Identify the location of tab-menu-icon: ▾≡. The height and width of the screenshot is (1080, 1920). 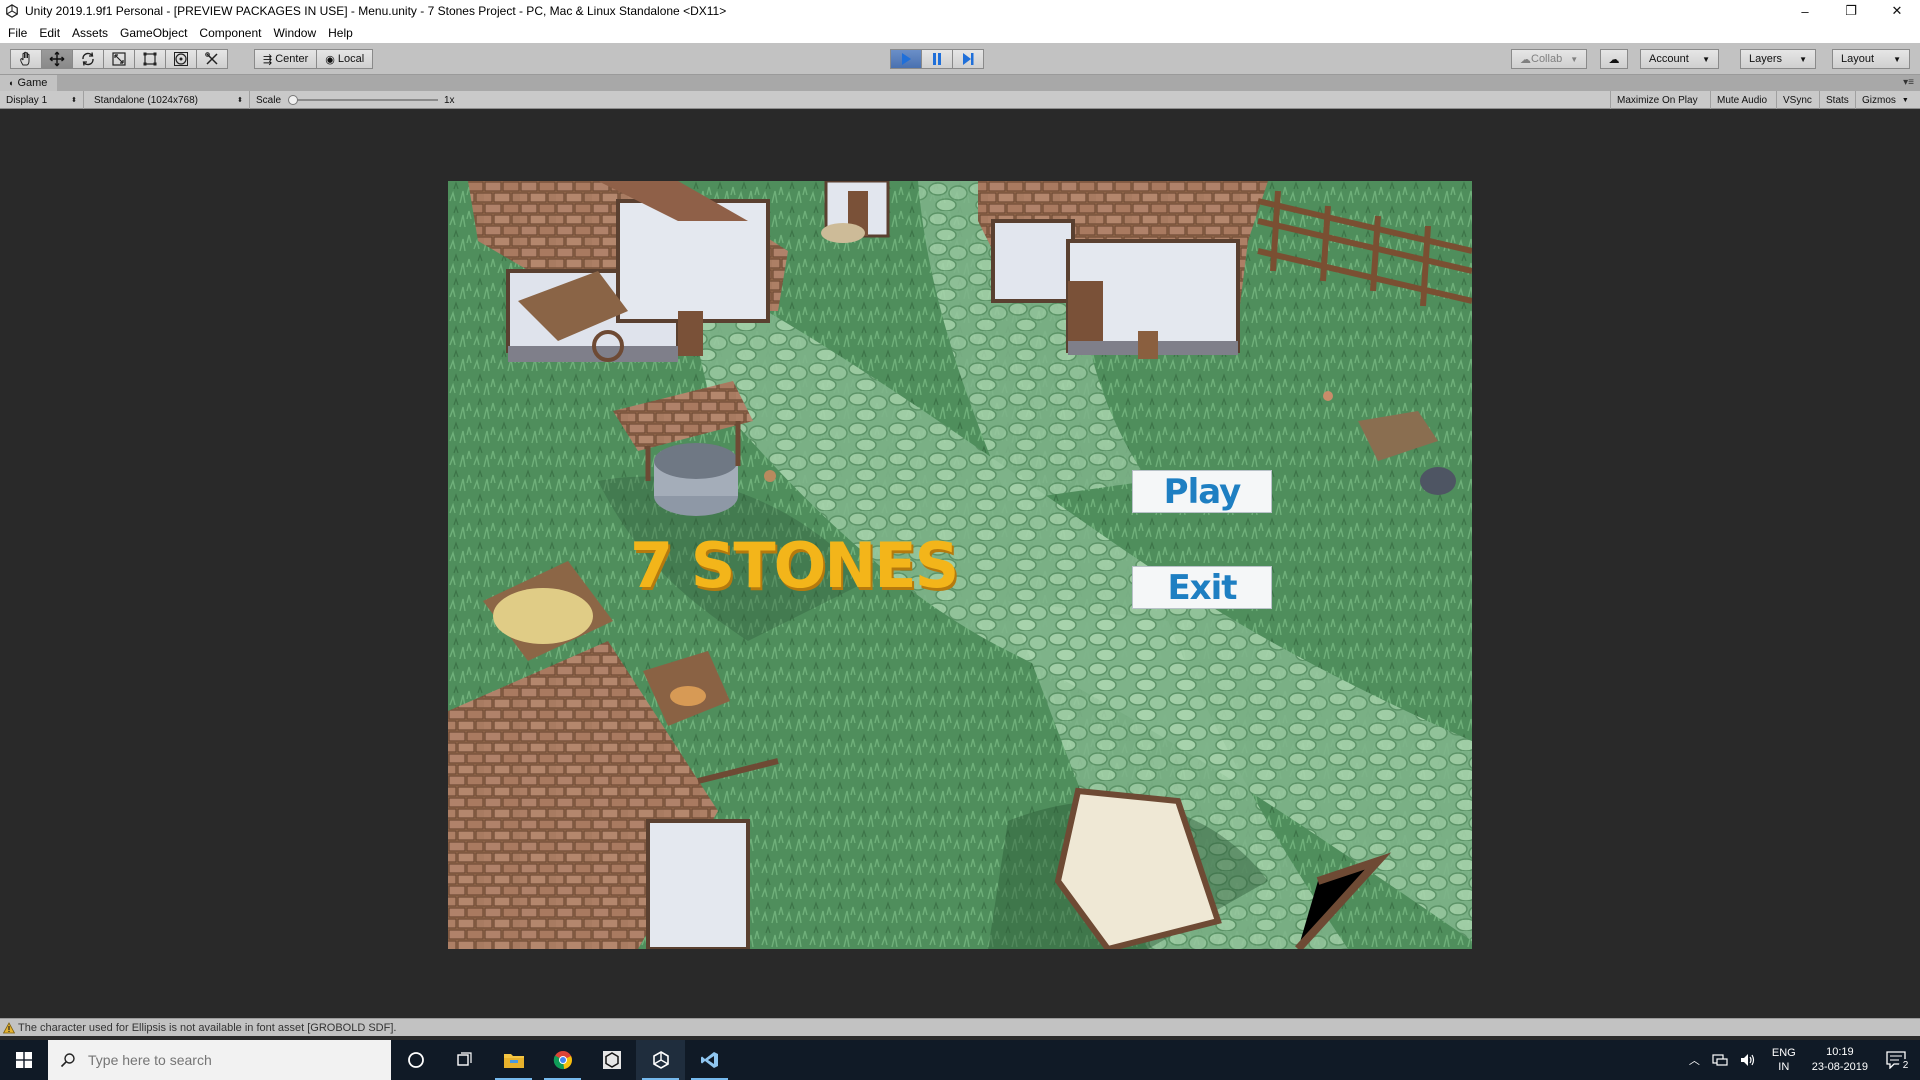
(1908, 82).